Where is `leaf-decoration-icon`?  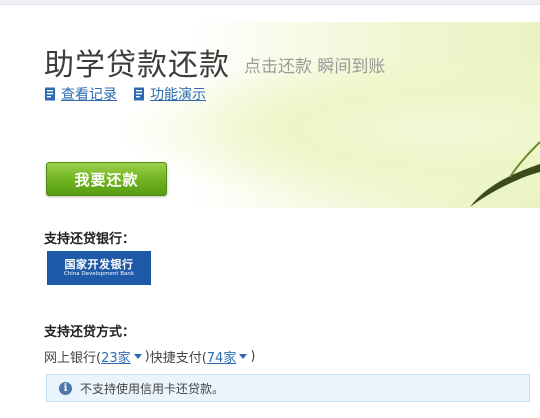
leaf-decoration-icon is located at coordinates (505, 174).